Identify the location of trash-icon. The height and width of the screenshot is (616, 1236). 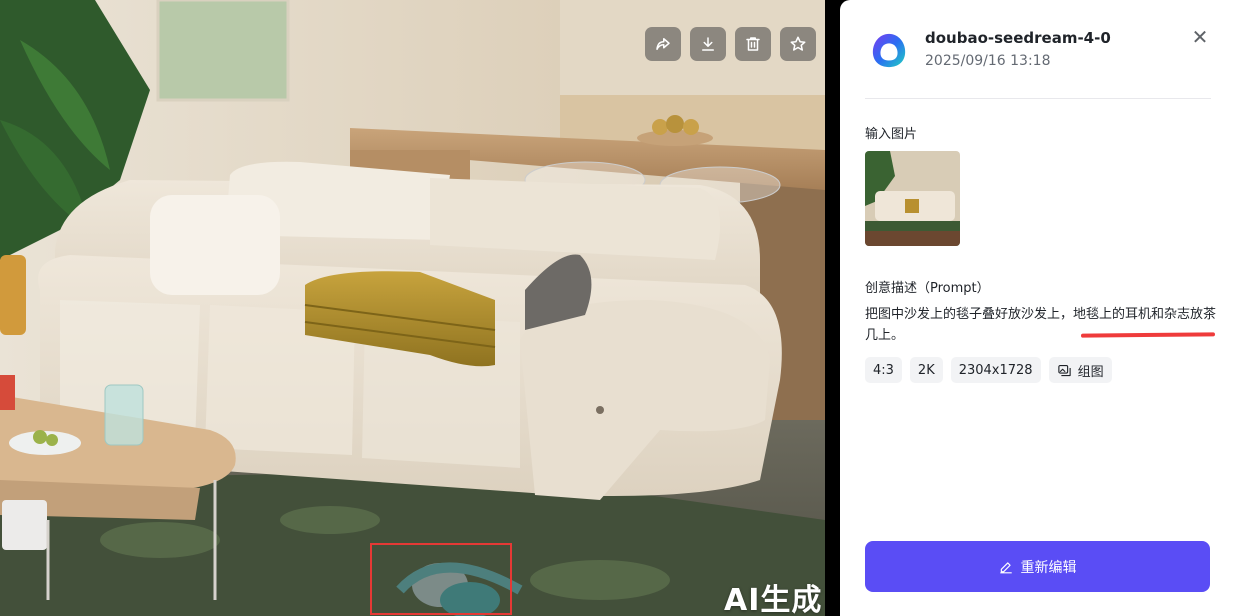
(753, 44).